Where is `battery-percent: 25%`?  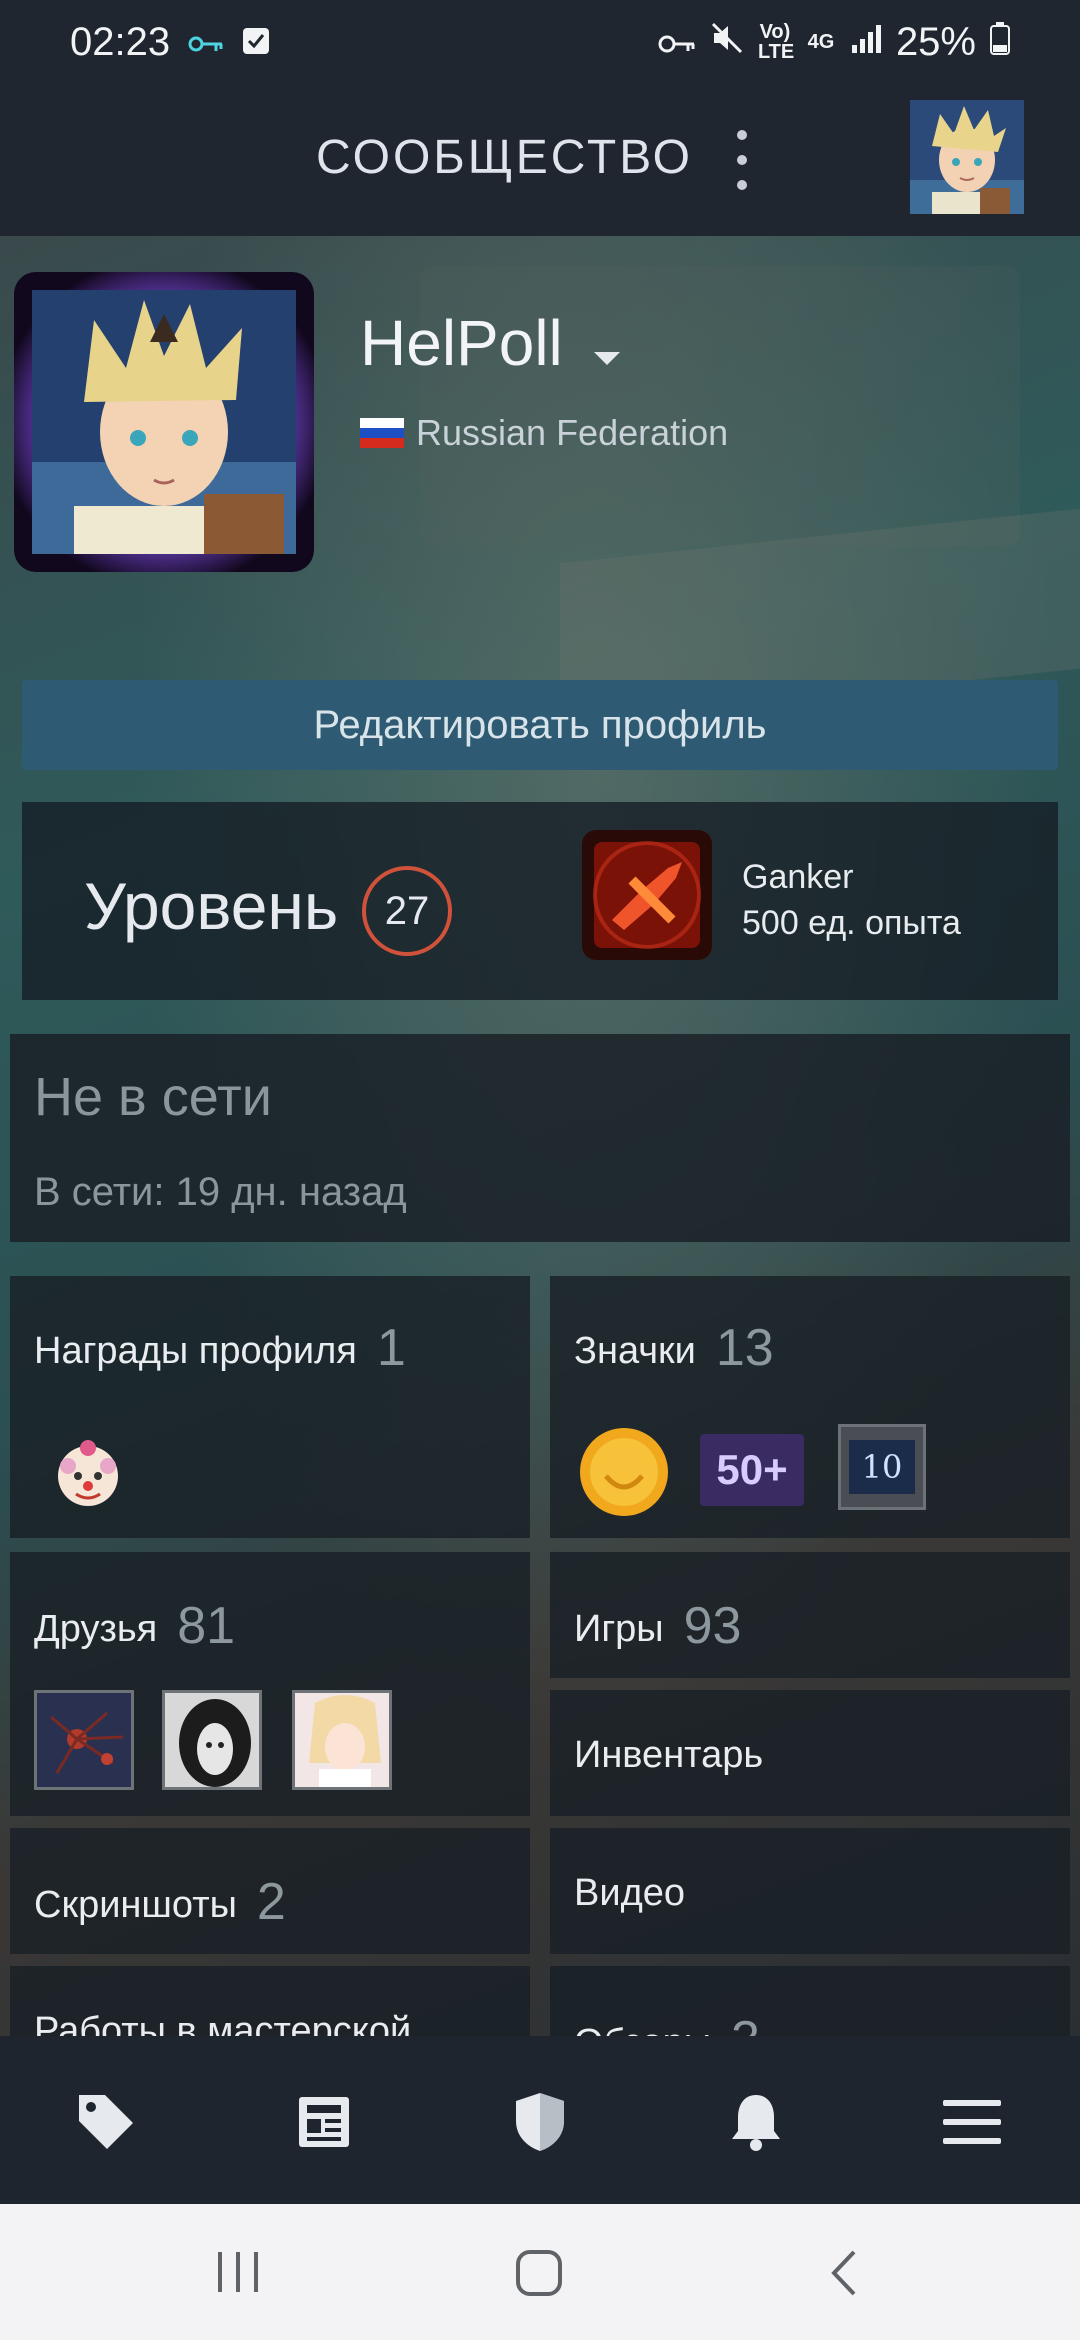
battery-percent: 25% is located at coordinates (935, 41).